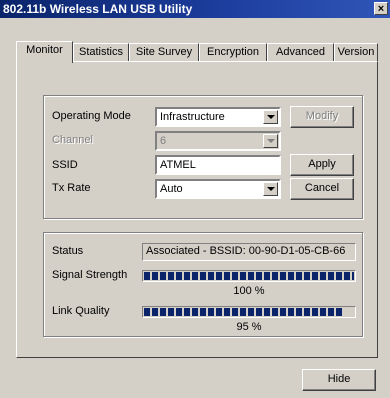  I want to click on tab-encryption: Encryption, so click(233, 52).